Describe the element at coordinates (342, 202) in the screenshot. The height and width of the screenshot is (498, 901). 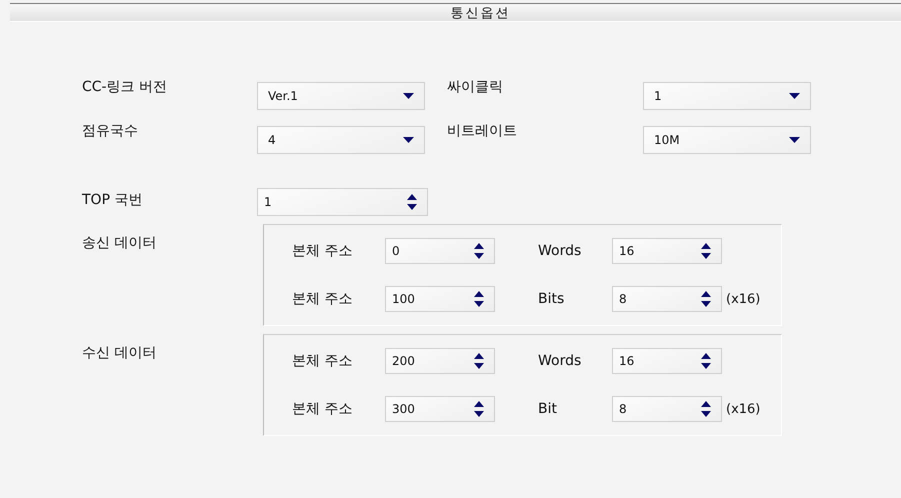
I see `spin-box: 1` at that location.